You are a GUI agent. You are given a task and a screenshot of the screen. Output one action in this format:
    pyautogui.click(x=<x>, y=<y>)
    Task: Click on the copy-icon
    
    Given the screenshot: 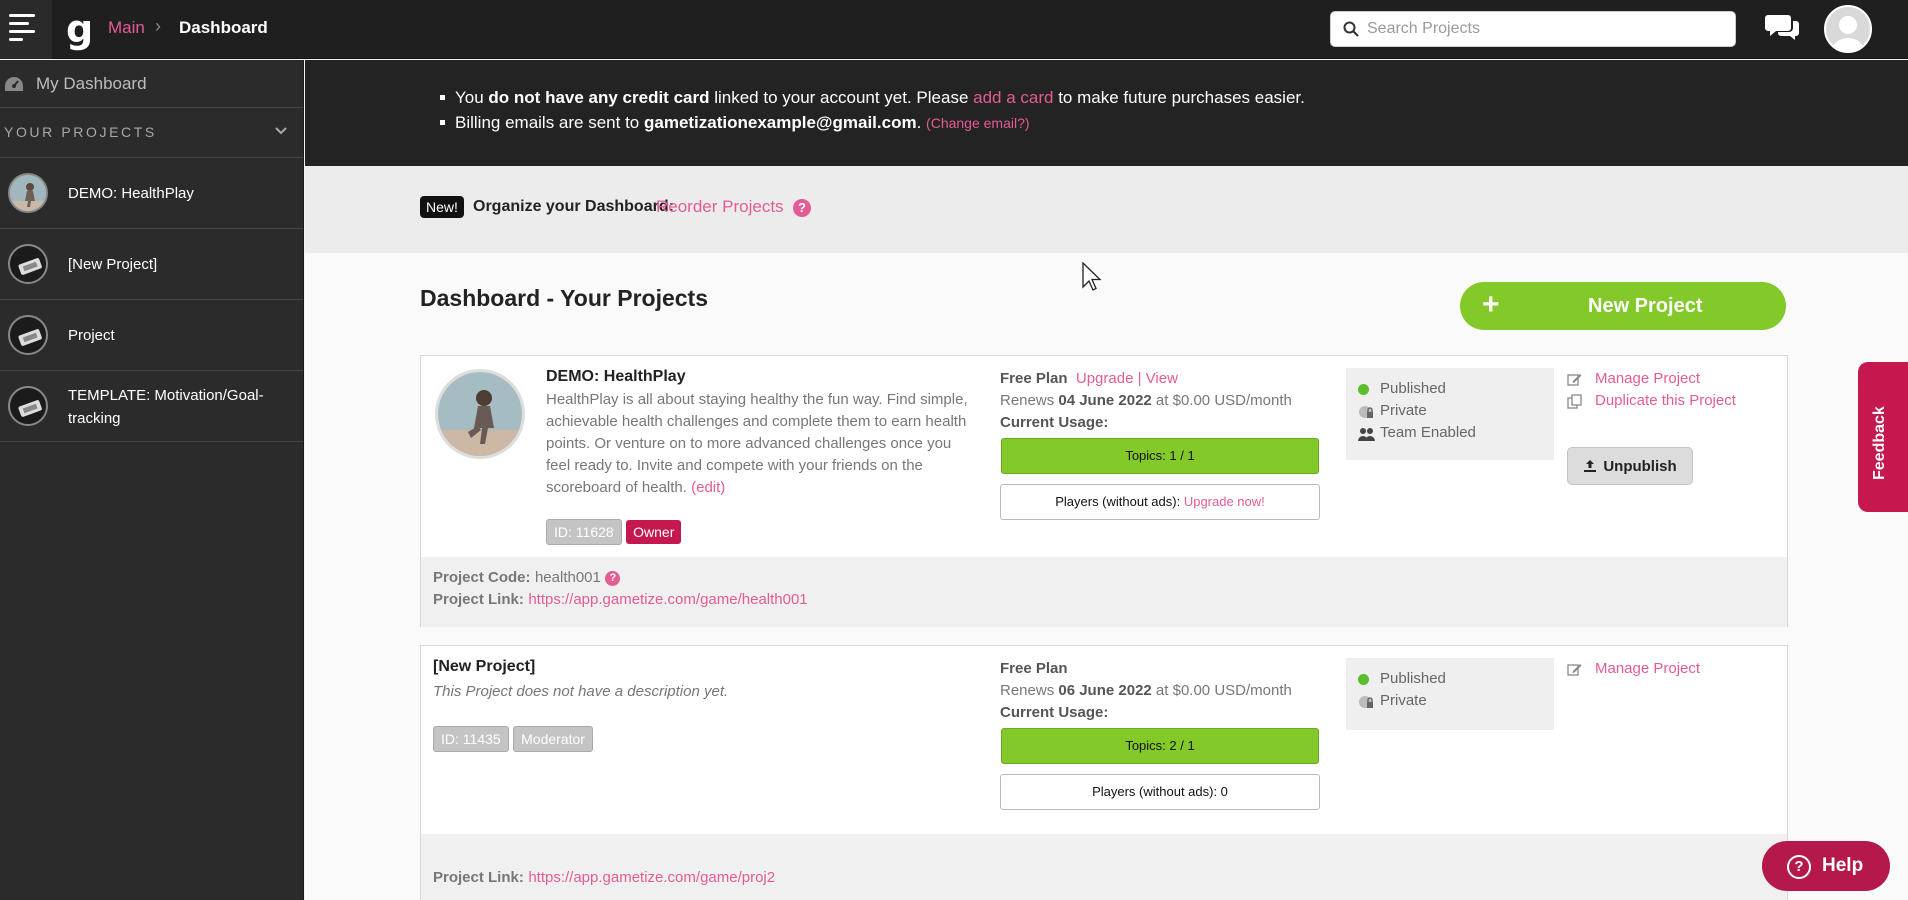 What is the action you would take?
    pyautogui.click(x=1574, y=401)
    